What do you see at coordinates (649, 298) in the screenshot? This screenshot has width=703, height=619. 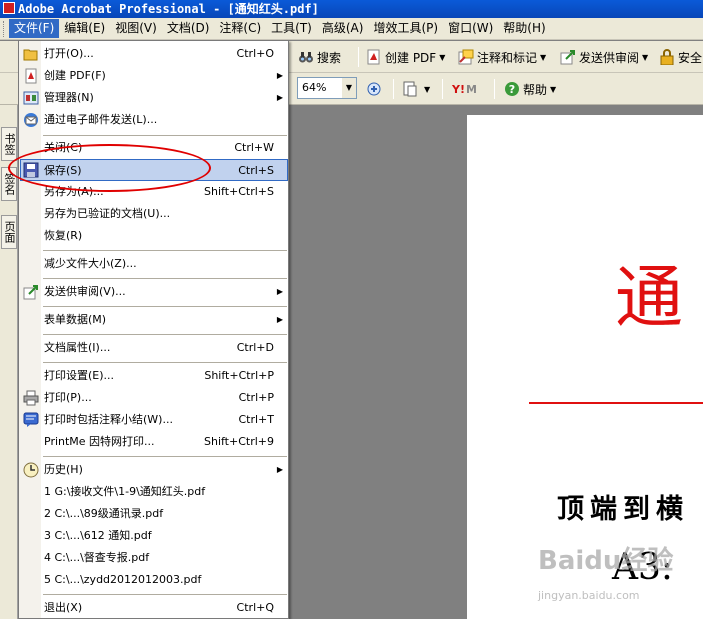 I see `red-header-text: 通` at bounding box center [649, 298].